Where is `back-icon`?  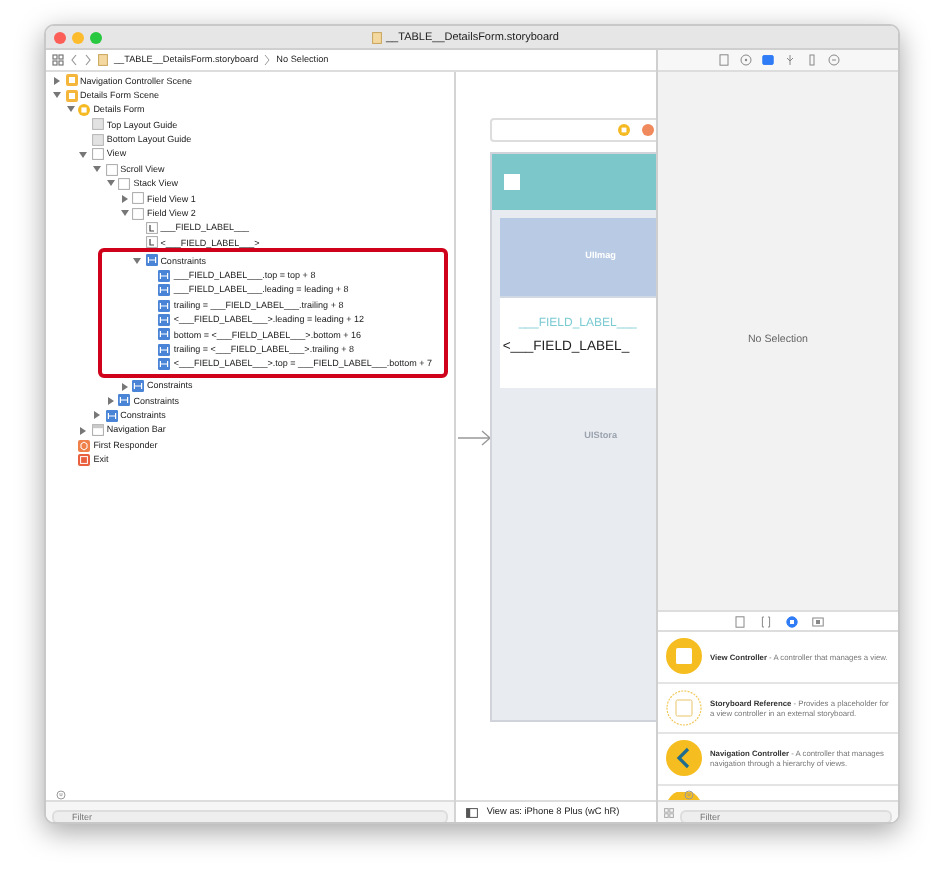 back-icon is located at coordinates (74, 60).